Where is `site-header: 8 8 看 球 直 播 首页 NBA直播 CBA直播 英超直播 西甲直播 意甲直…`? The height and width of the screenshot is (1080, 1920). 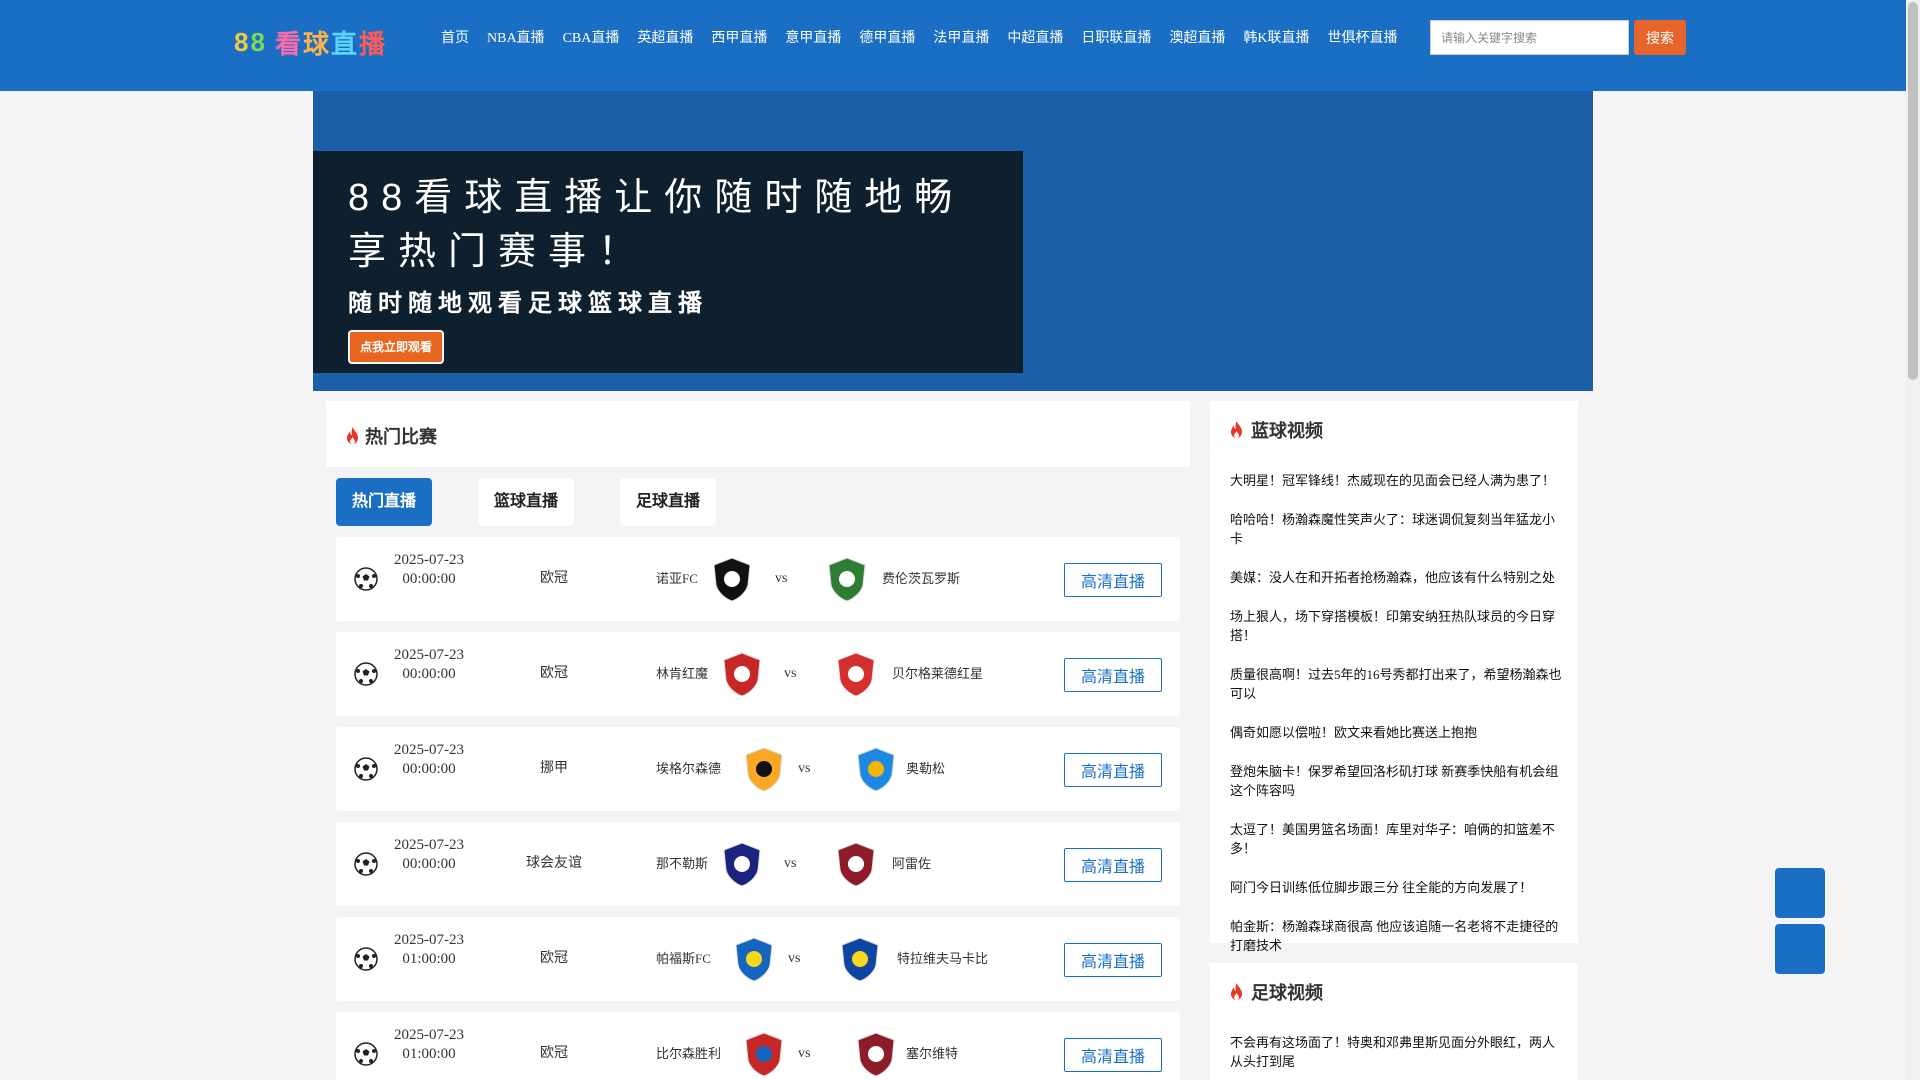
site-header: 8 8 看 球 直 播 首页 NBA直播 CBA直播 英超直播 西甲直播 意甲直… is located at coordinates (953, 45).